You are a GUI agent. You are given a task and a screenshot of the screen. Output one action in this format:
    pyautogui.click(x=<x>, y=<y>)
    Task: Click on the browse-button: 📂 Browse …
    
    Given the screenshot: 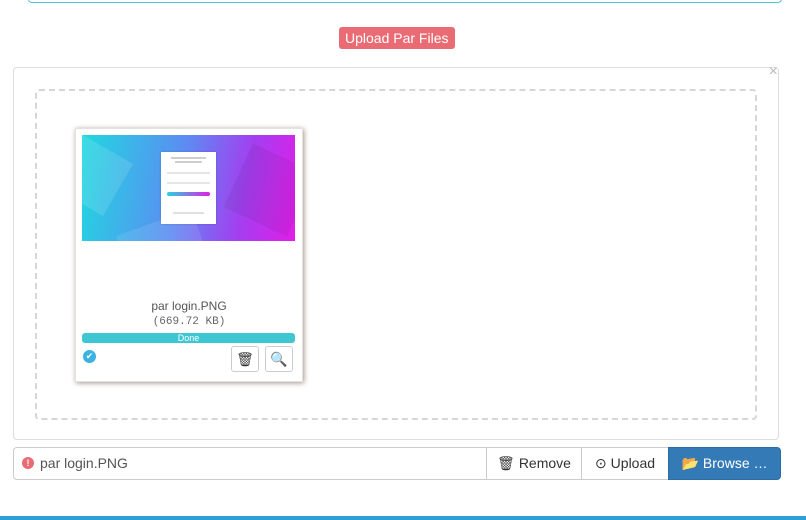 What is the action you would take?
    pyautogui.click(x=724, y=463)
    